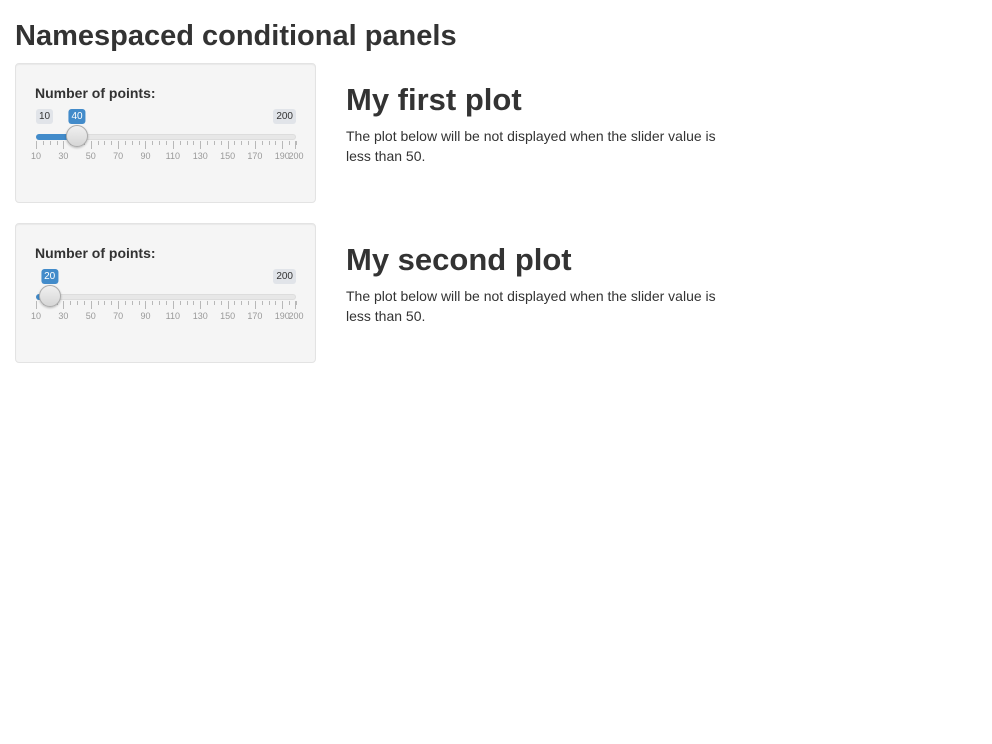 This screenshot has height=744, width=992. Describe the element at coordinates (236, 36) in the screenshot. I see `page-title: Namespaced conditional panels` at that location.